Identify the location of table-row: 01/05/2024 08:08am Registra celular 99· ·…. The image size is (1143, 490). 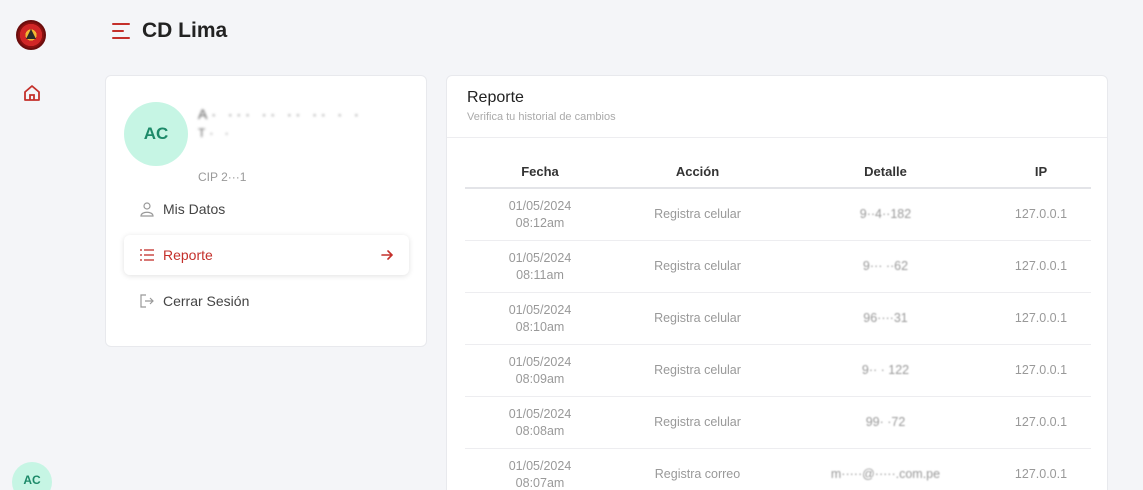
(778, 423).